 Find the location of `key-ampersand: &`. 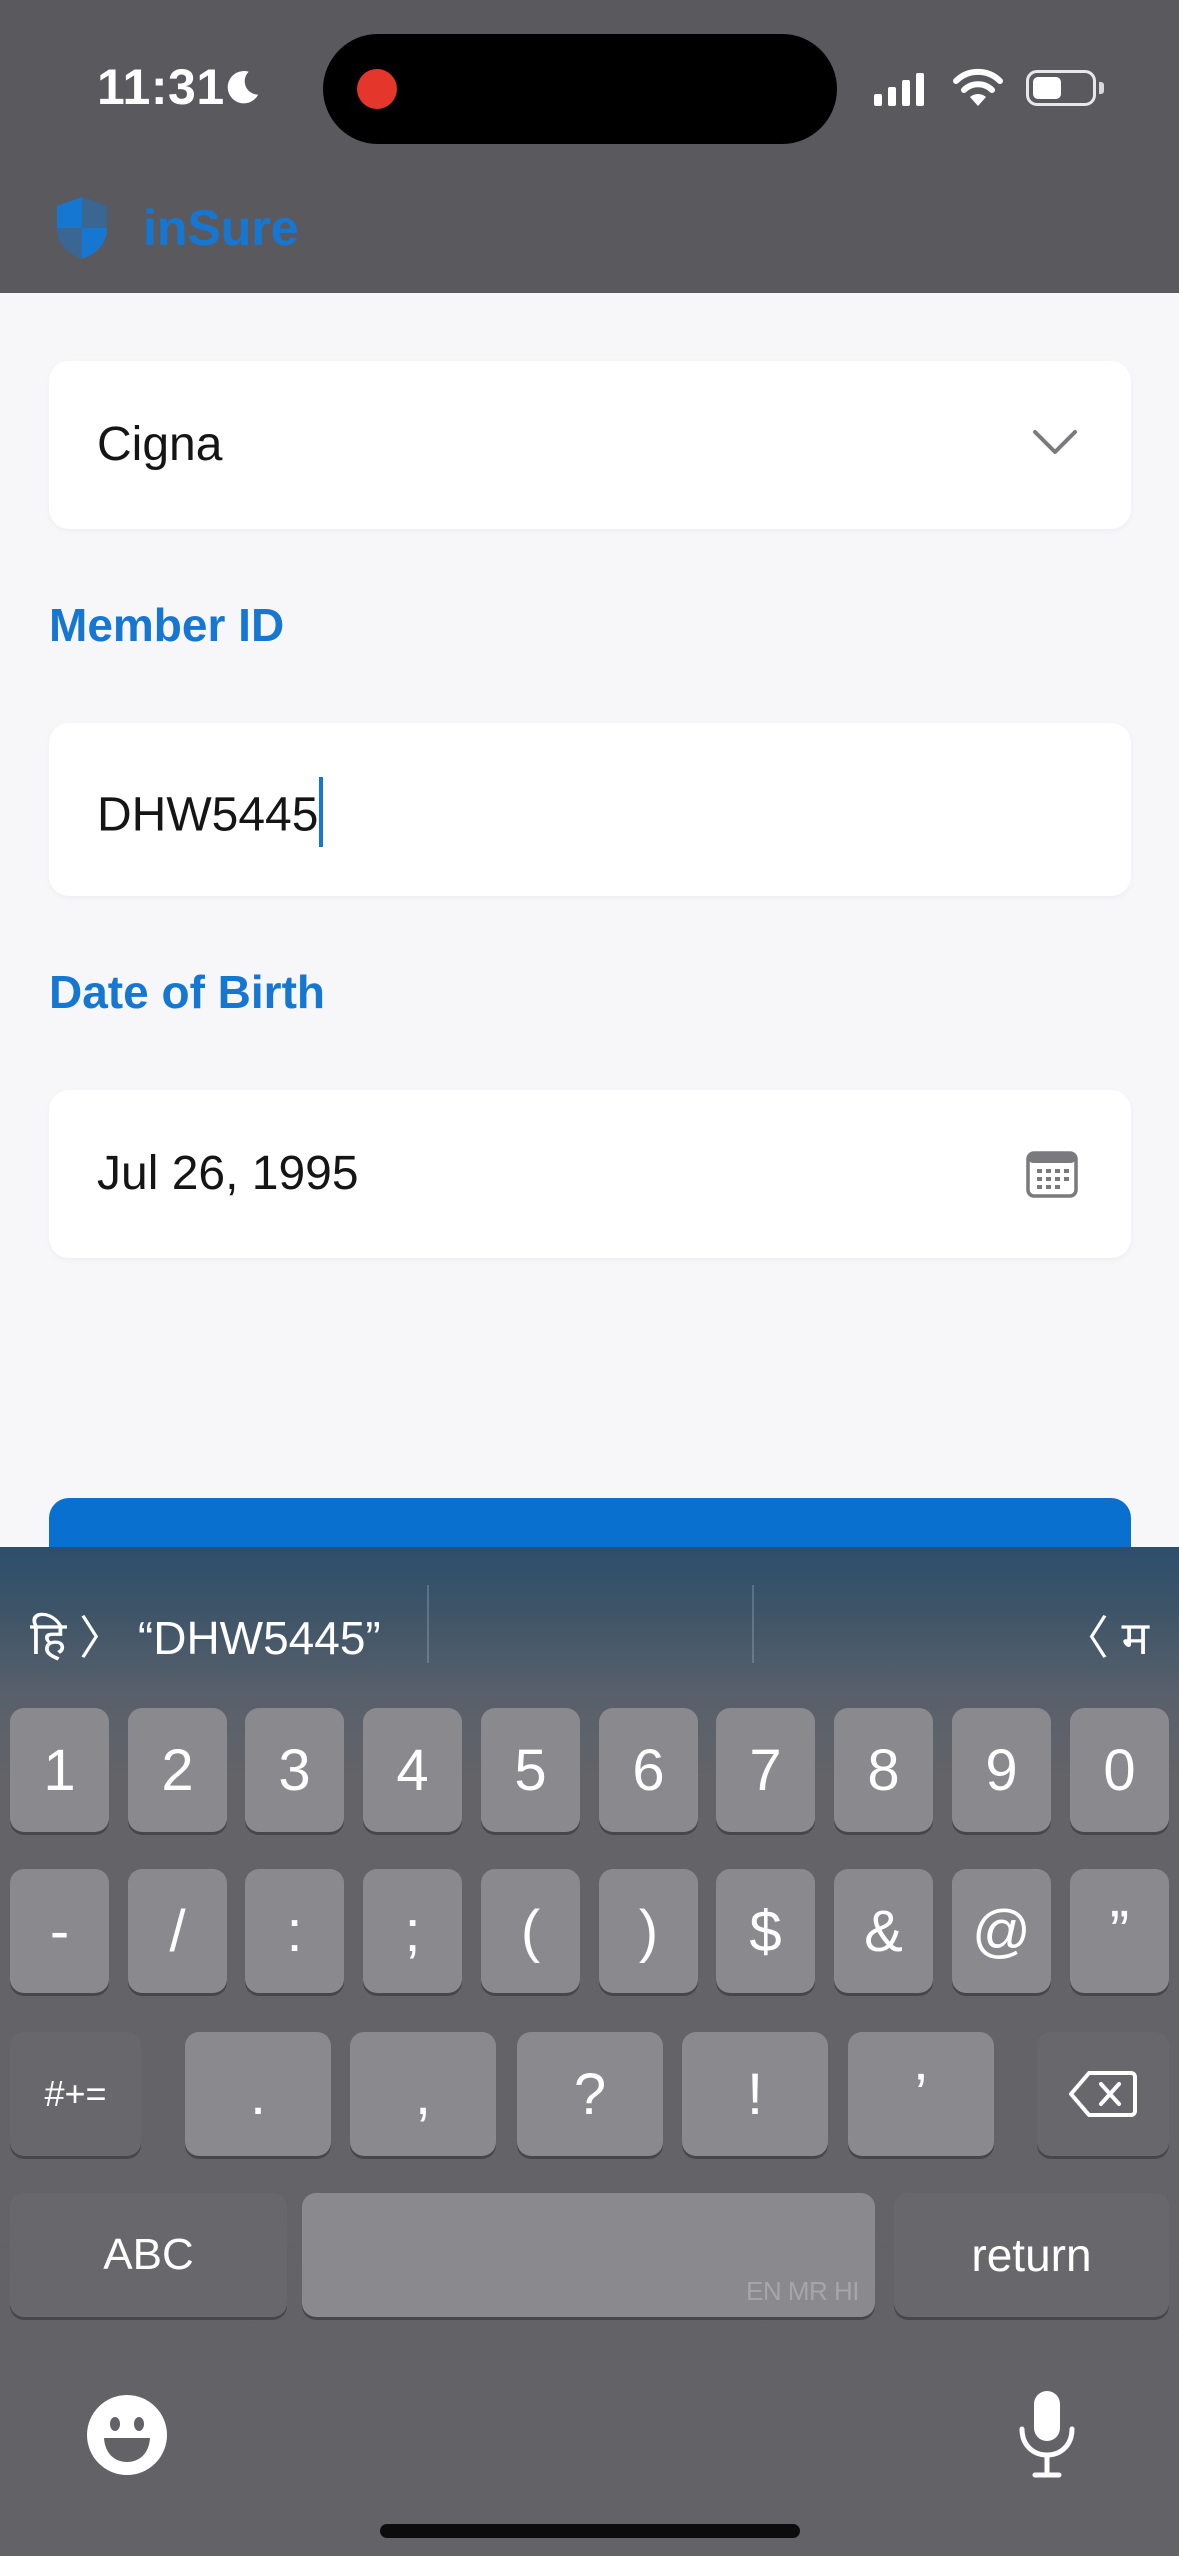

key-ampersand: & is located at coordinates (883, 1931).